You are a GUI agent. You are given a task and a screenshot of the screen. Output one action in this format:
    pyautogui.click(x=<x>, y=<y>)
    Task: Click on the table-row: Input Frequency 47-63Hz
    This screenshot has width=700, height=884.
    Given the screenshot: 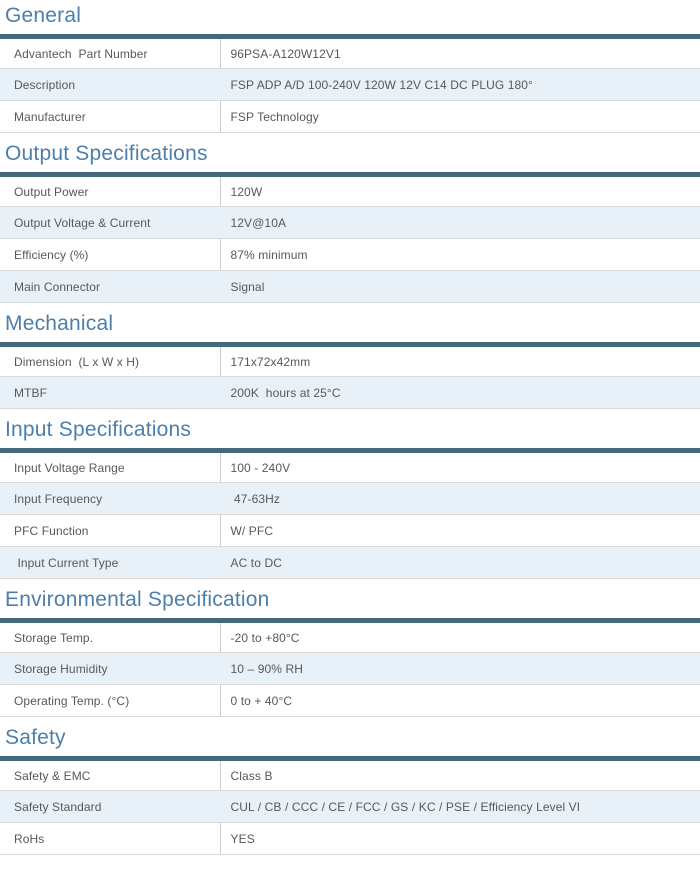 What is the action you would take?
    pyautogui.click(x=350, y=498)
    